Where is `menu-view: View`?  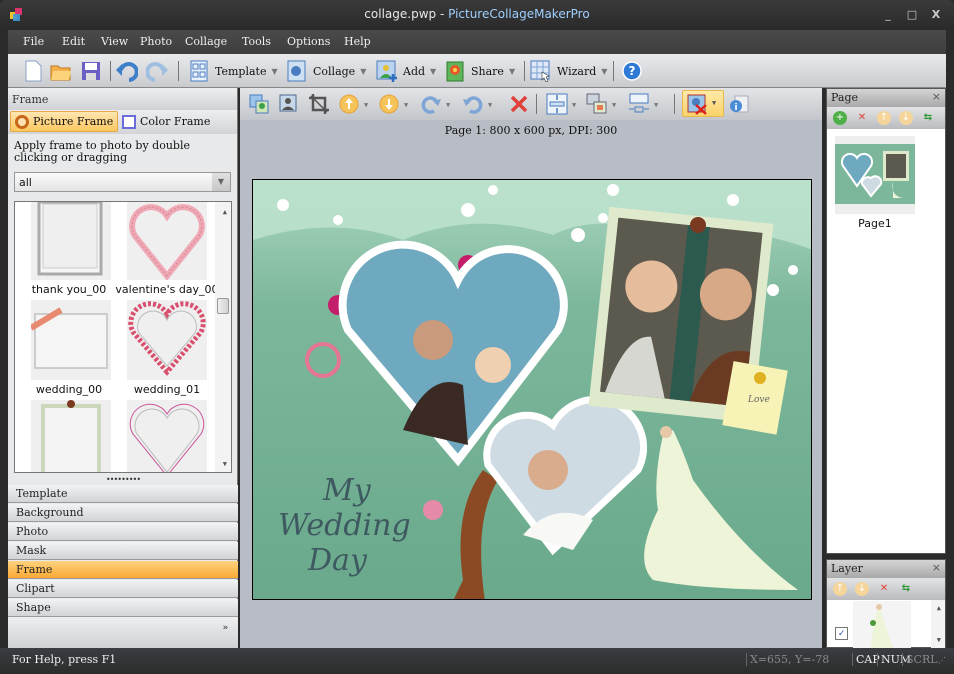 menu-view: View is located at coordinates (114, 41).